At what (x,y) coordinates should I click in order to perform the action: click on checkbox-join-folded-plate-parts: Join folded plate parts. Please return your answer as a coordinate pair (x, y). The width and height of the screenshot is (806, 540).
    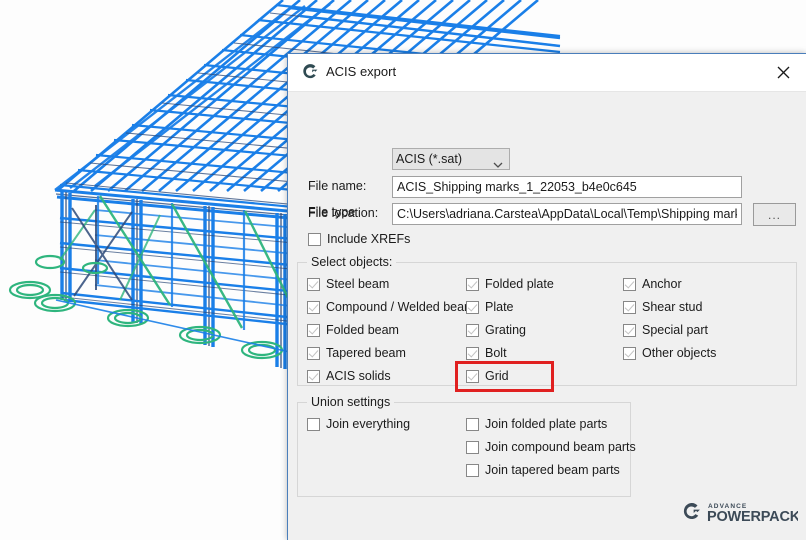
    Looking at the image, I should click on (536, 424).